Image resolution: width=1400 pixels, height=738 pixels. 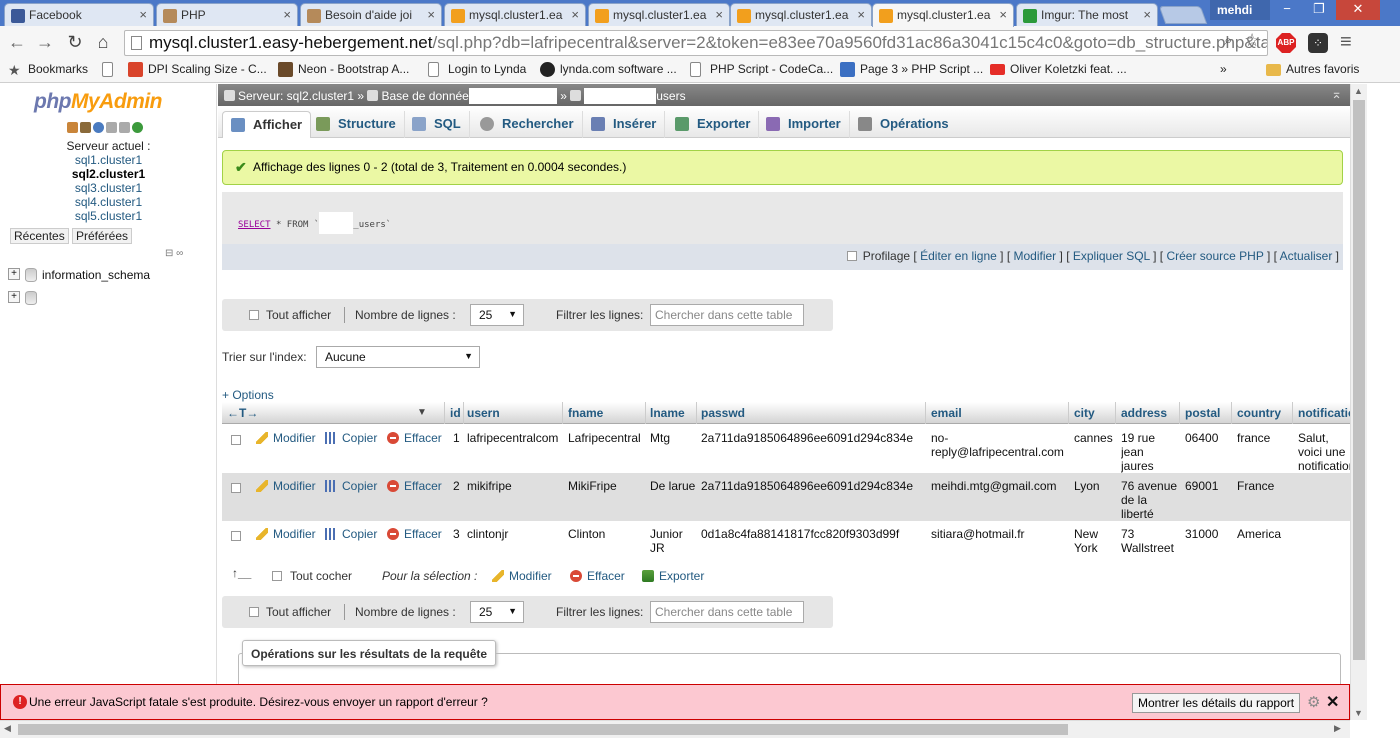 What do you see at coordinates (77, 299) in the screenshot?
I see `db-tree-item: +` at bounding box center [77, 299].